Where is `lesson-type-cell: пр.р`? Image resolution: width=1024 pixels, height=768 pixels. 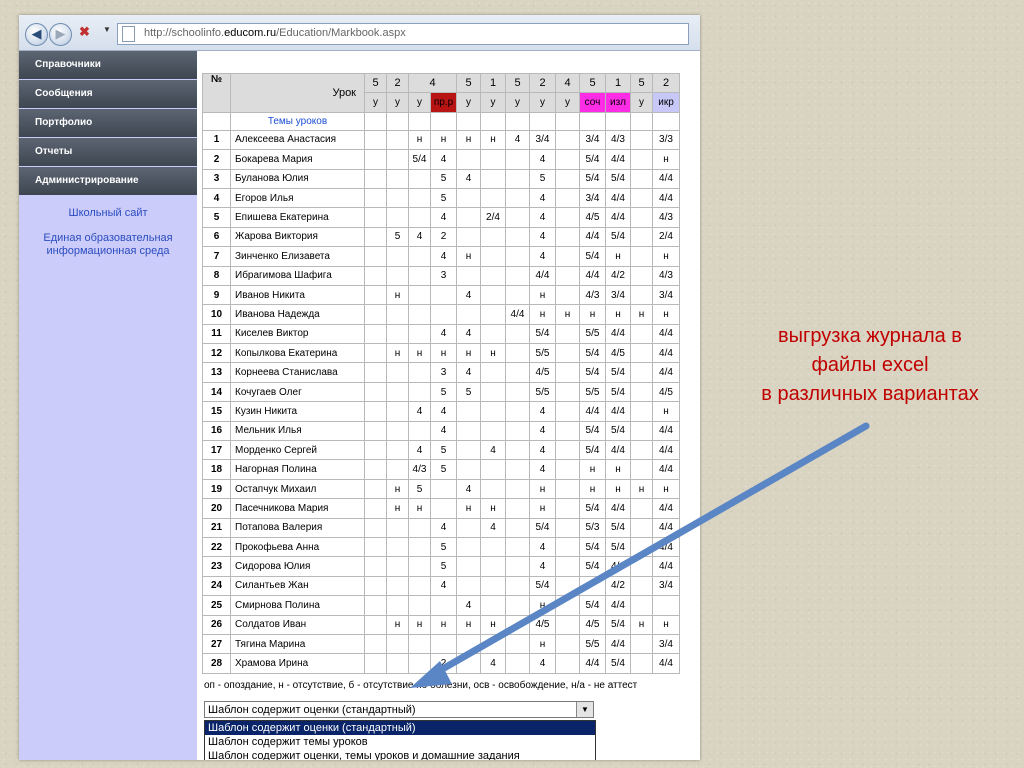 lesson-type-cell: пр.р is located at coordinates (443, 102).